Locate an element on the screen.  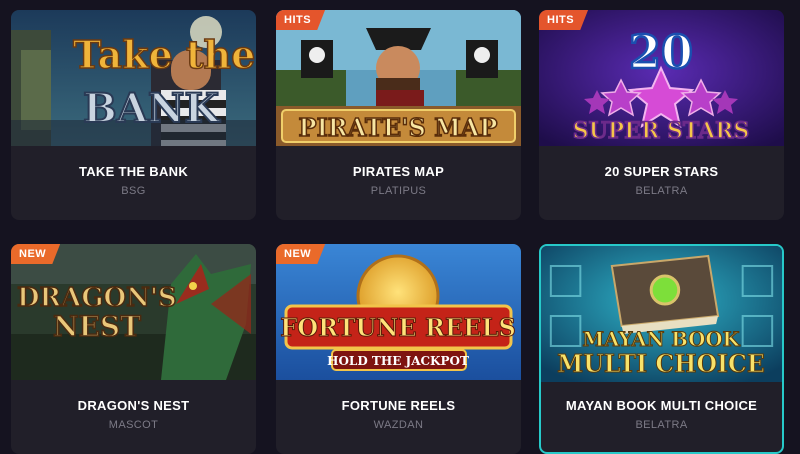
game-thumbnail: FORTUNE REELS HOLD THE JACKPOT is located at coordinates (398, 312).